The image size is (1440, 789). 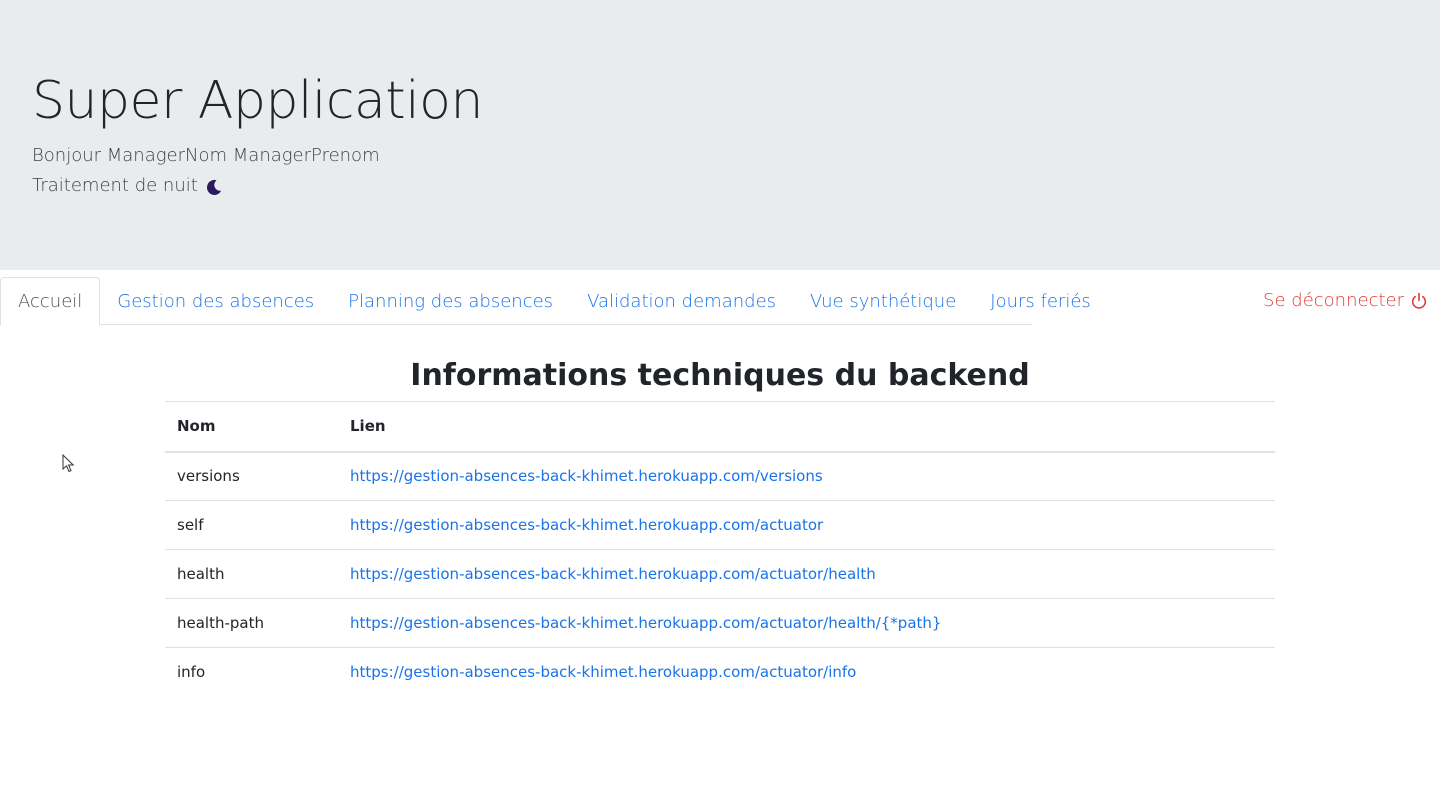 I want to click on row-name: health-path, so click(x=251, y=623).